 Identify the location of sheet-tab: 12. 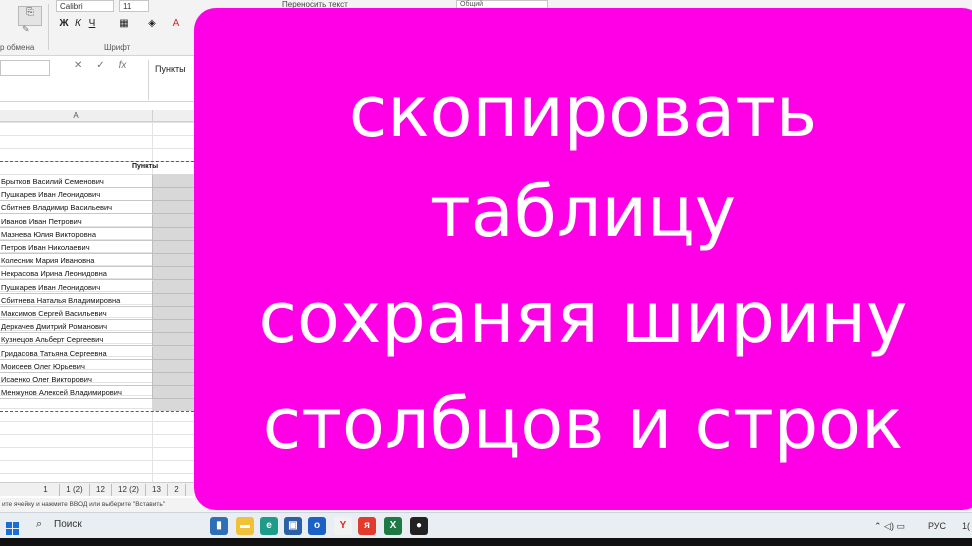
(101, 490).